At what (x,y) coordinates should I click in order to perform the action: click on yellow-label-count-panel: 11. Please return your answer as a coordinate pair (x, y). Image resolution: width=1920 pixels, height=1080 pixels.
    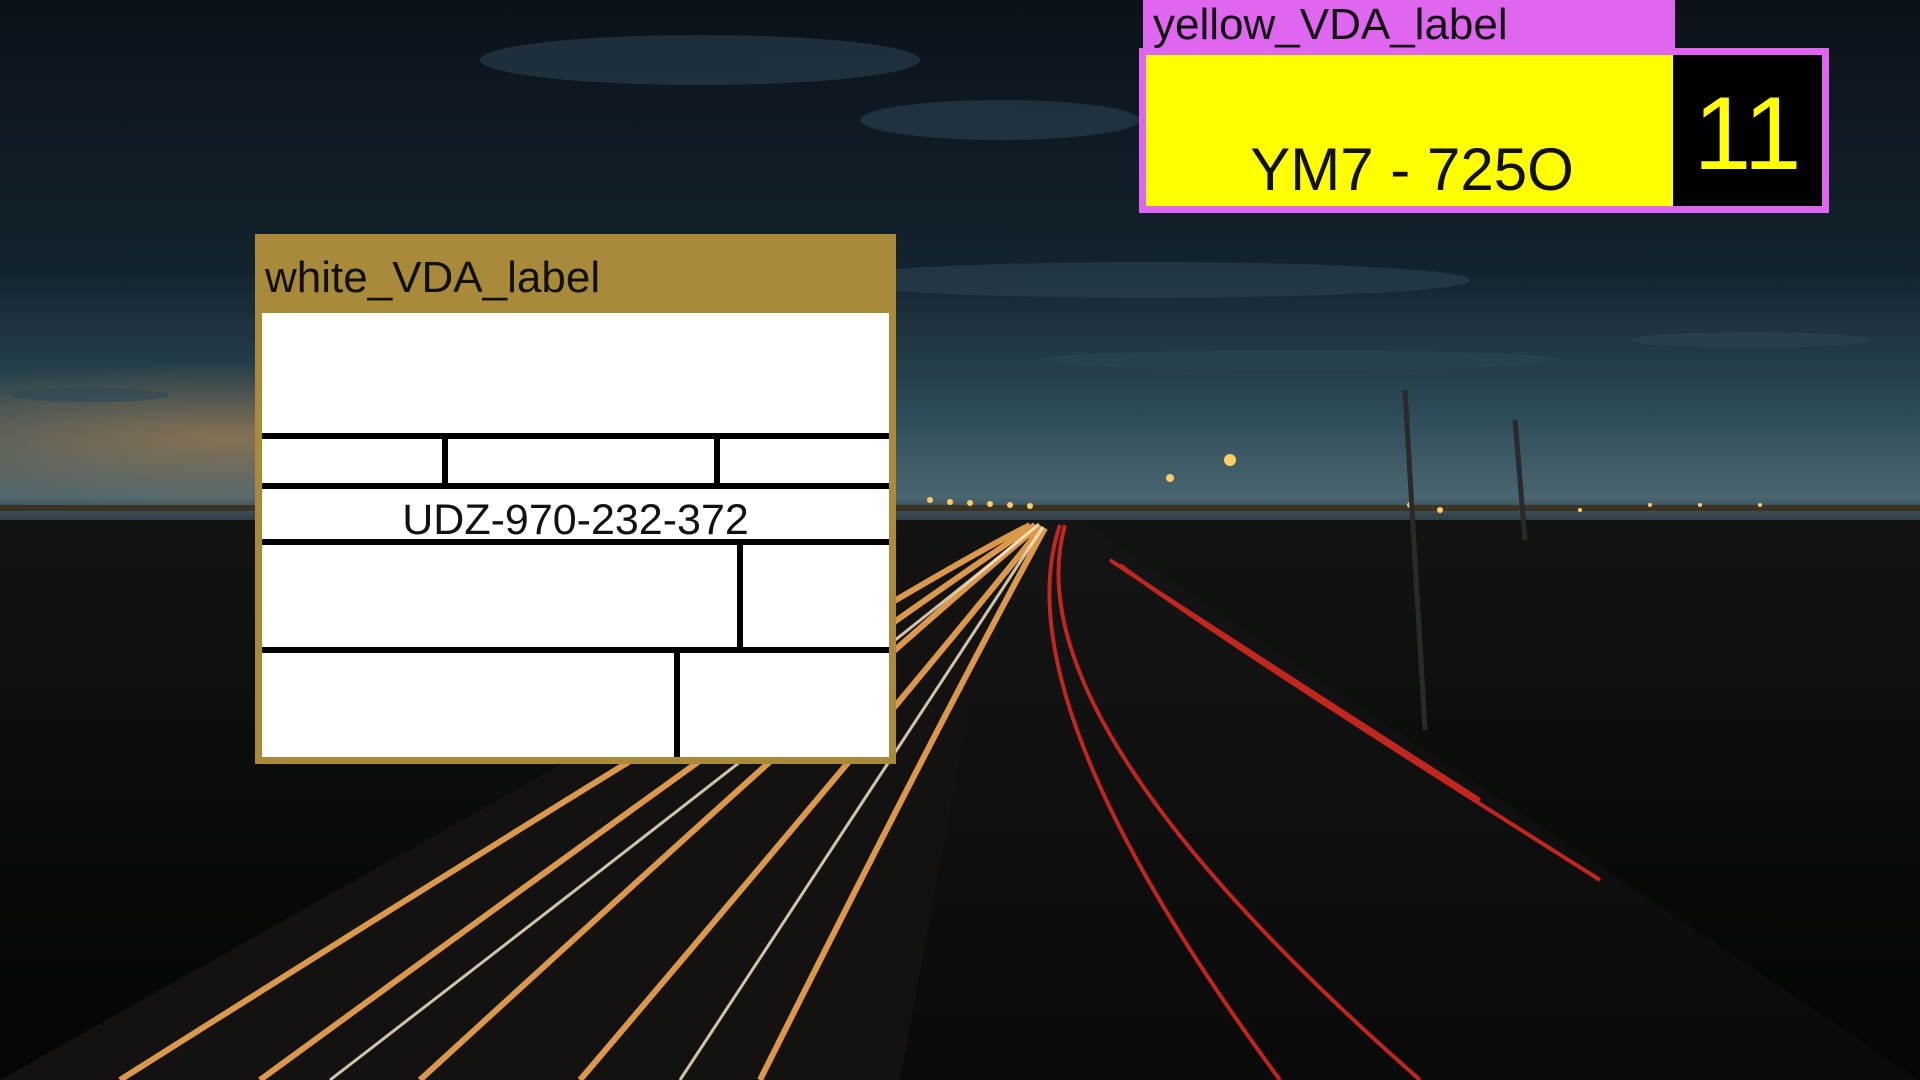
    Looking at the image, I should click on (1747, 130).